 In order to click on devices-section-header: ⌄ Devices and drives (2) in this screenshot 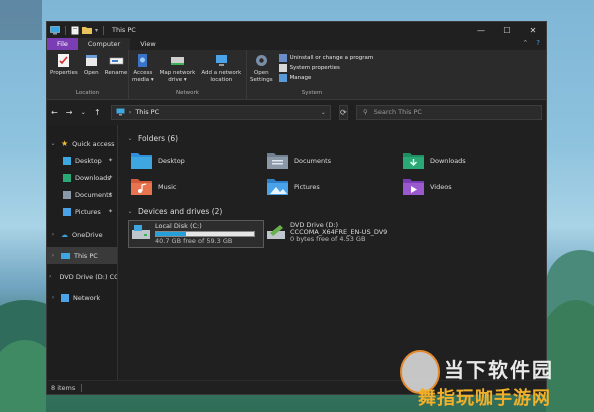, I will do `click(332, 211)`.